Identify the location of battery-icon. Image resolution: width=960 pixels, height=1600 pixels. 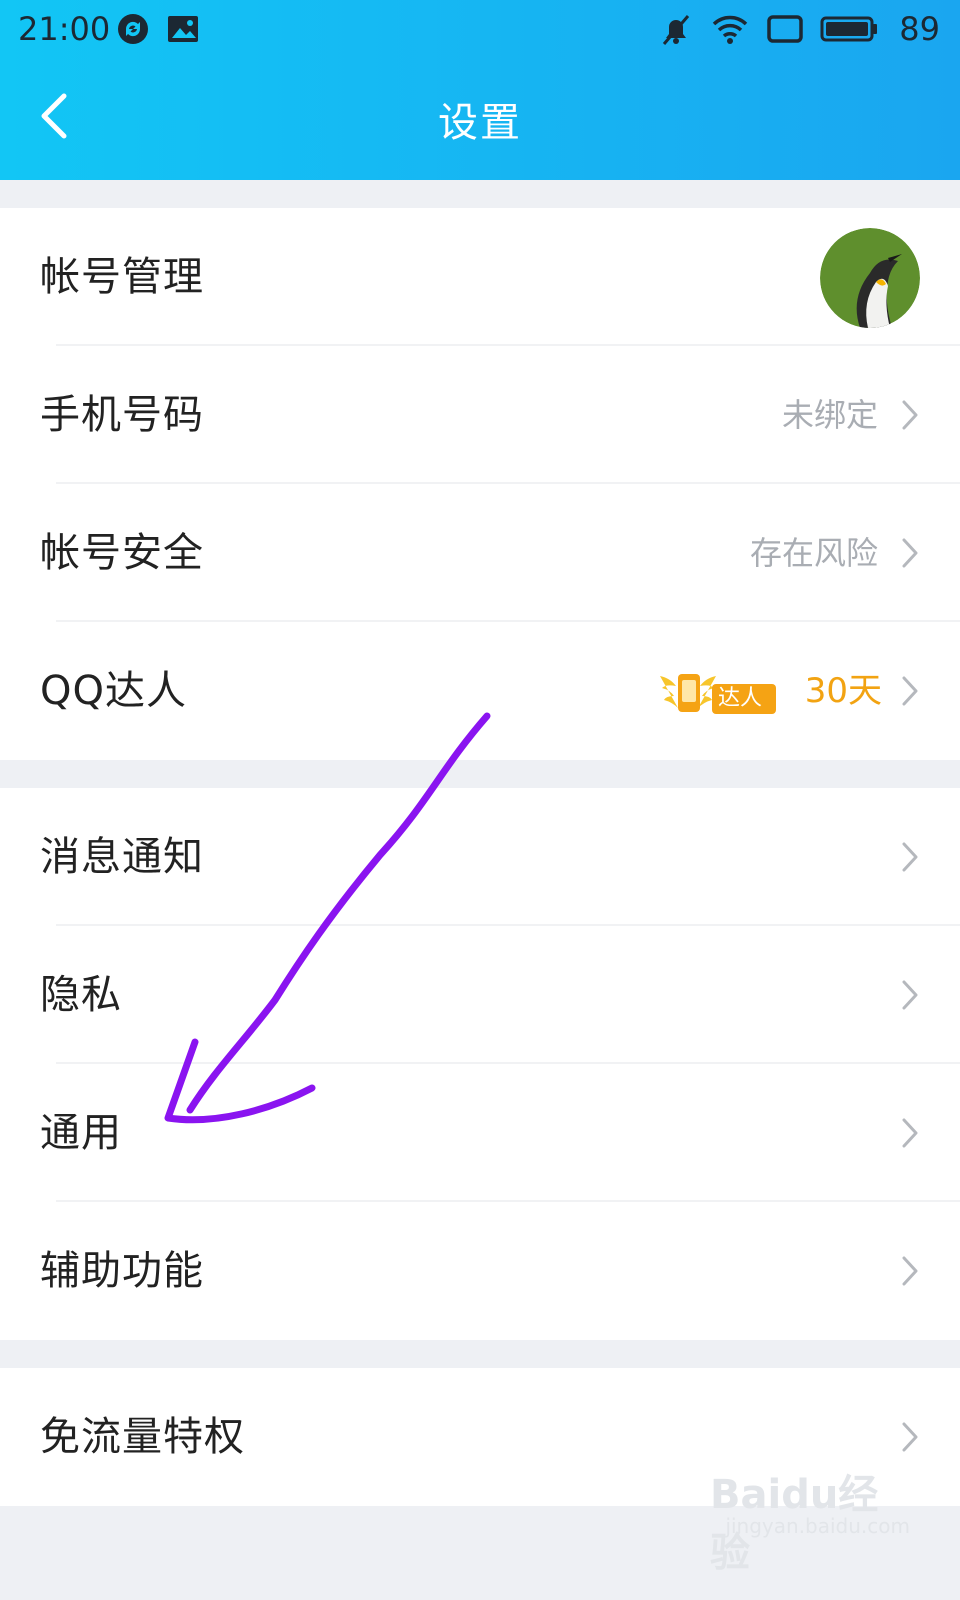
(850, 31).